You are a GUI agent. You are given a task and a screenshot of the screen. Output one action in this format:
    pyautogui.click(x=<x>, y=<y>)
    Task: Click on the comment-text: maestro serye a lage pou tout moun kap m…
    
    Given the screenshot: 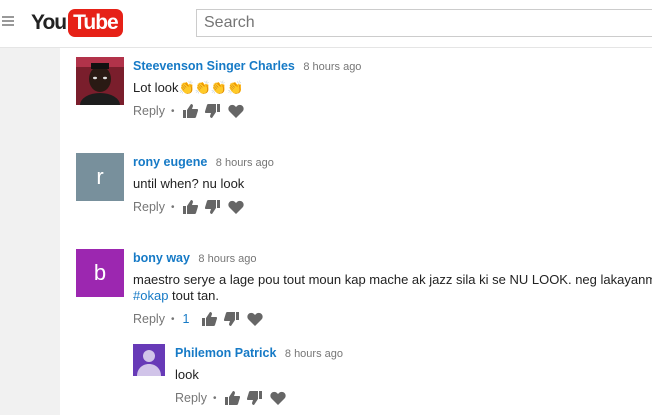 What is the action you would take?
    pyautogui.click(x=392, y=288)
    